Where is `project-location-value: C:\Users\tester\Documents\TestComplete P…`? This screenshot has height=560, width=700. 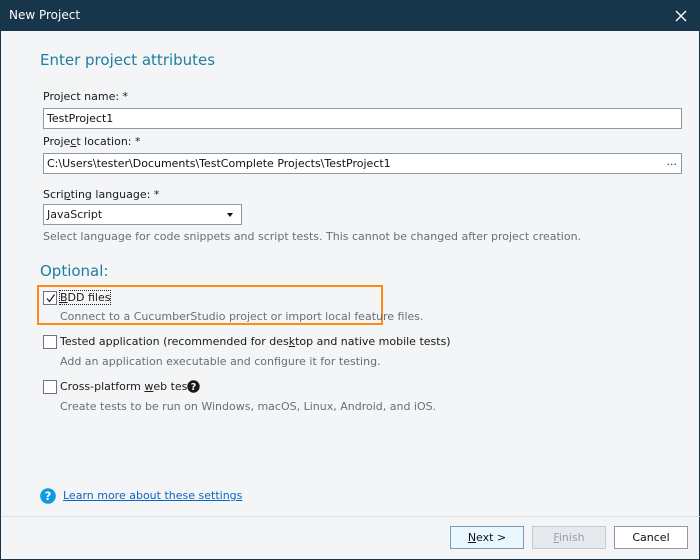 project-location-value: C:\Users\tester\Documents\TestComplete P… is located at coordinates (219, 163).